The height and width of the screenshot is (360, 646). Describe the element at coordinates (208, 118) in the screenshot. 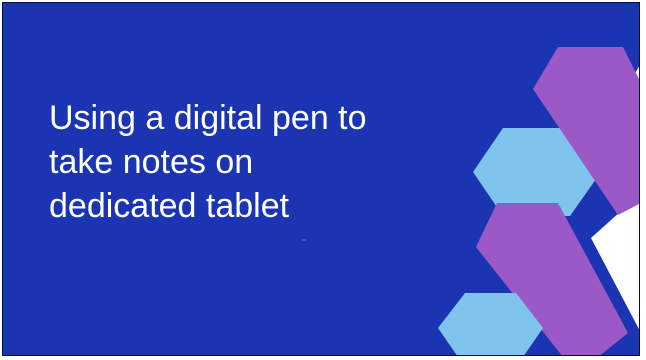

I see `title-line-1: Using a digital pen to` at that location.